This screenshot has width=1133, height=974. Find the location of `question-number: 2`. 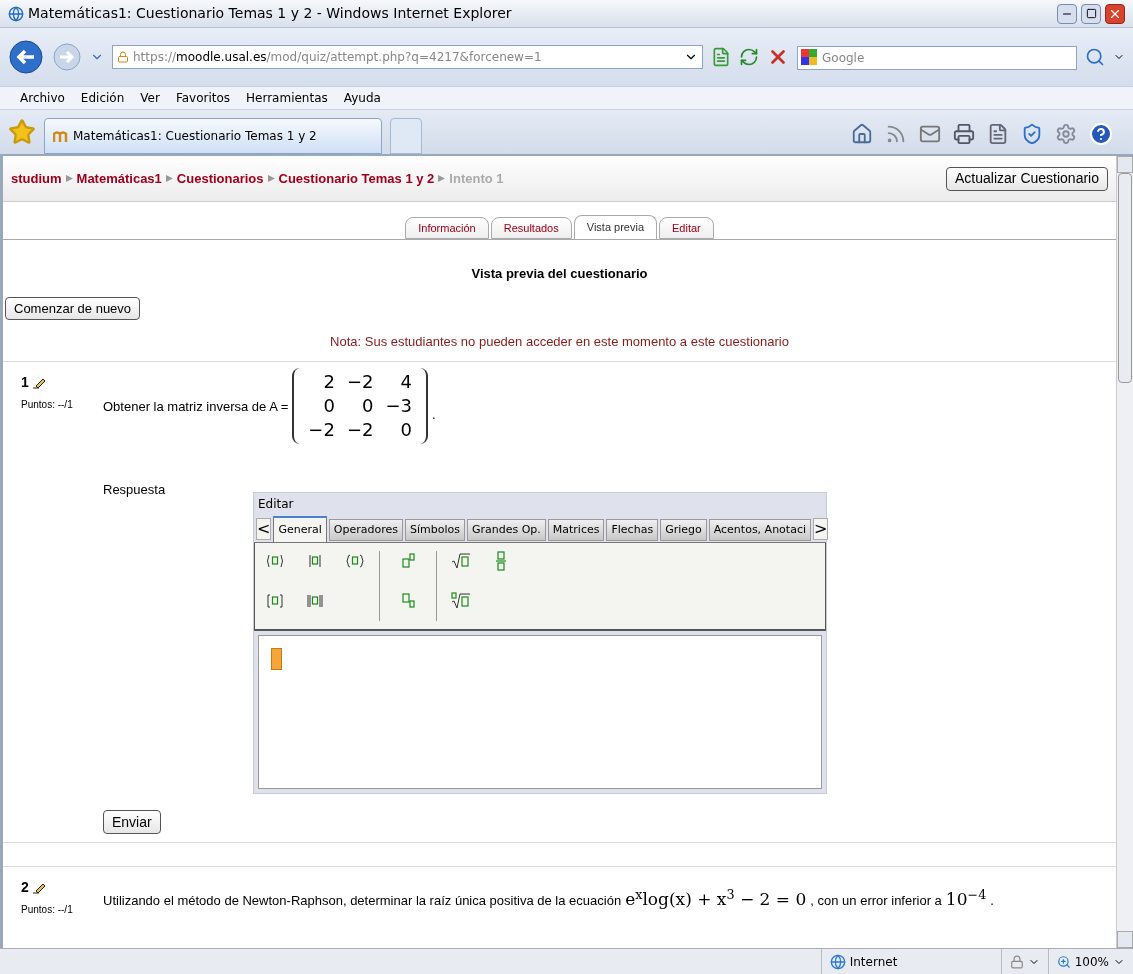

question-number: 2 is located at coordinates (25, 888).